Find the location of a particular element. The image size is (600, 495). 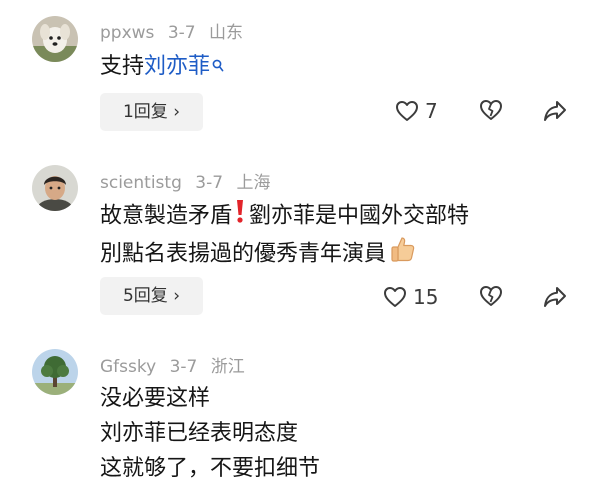

reply-count-button: 1回复 › is located at coordinates (151, 112).